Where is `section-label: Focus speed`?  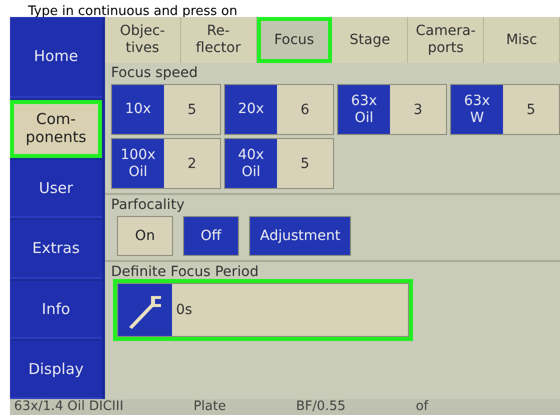 section-label: Focus speed is located at coordinates (154, 73).